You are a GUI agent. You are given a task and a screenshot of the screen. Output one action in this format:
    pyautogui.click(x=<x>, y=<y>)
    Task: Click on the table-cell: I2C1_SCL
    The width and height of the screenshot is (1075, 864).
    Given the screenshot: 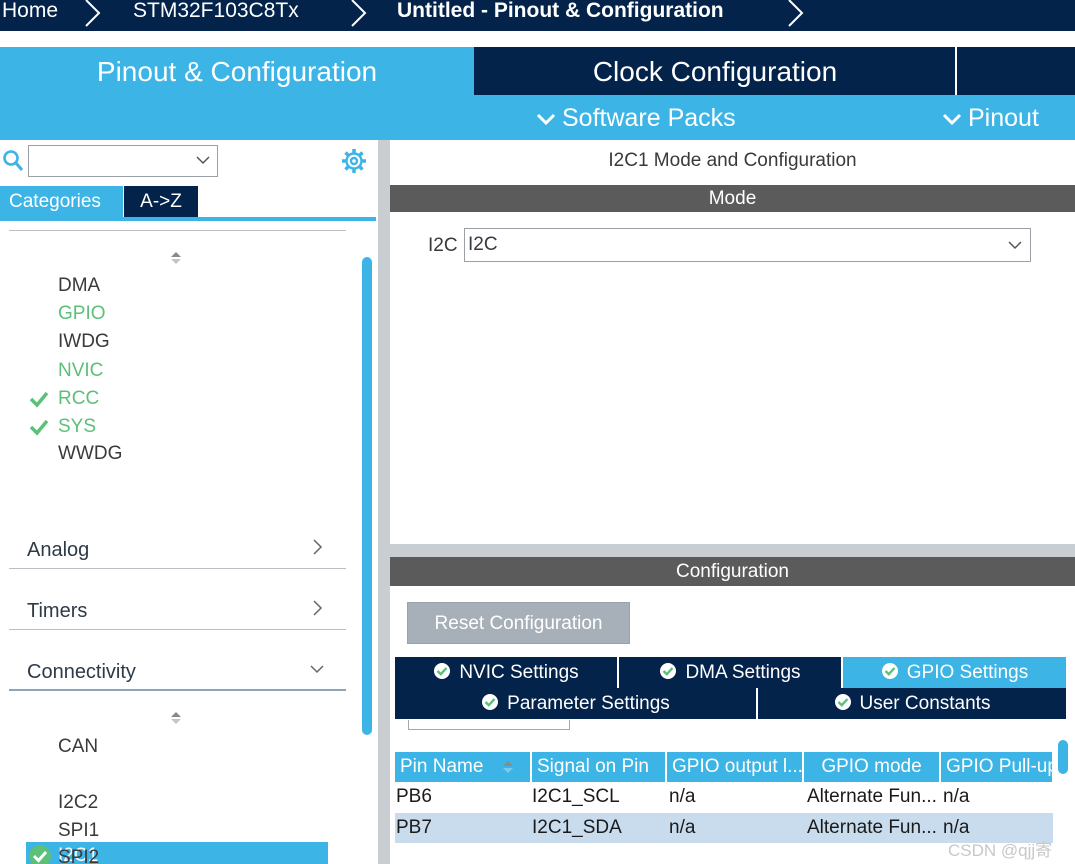 What is the action you would take?
    pyautogui.click(x=576, y=796)
    